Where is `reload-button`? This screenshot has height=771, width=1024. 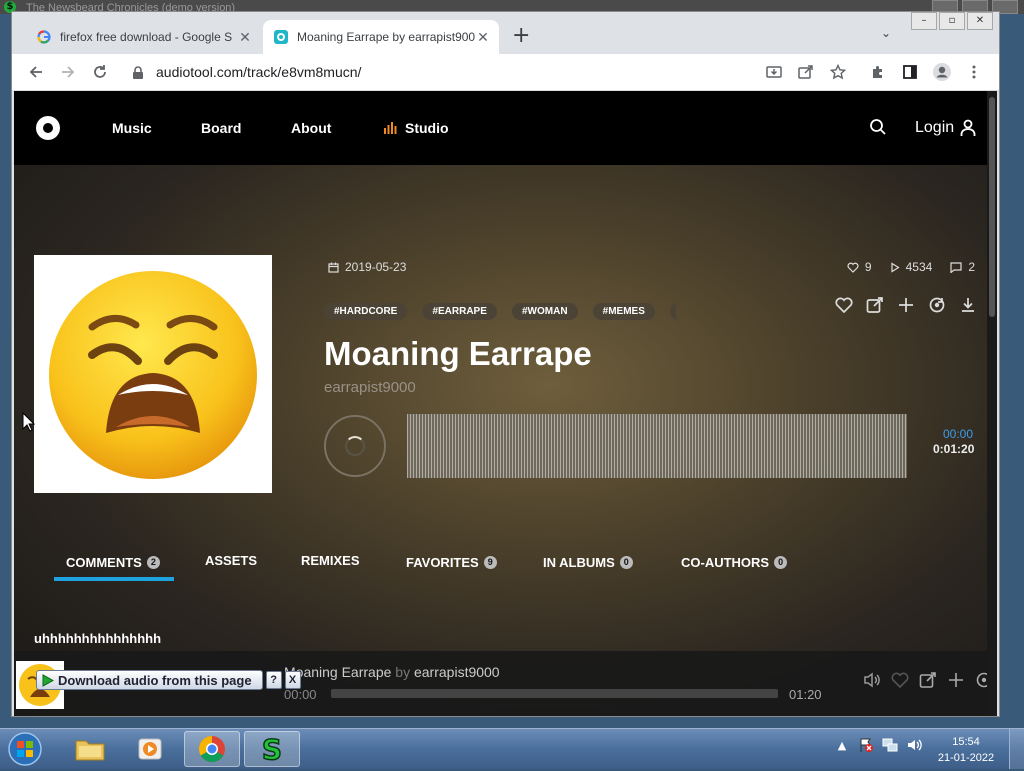
reload-button is located at coordinates (100, 72).